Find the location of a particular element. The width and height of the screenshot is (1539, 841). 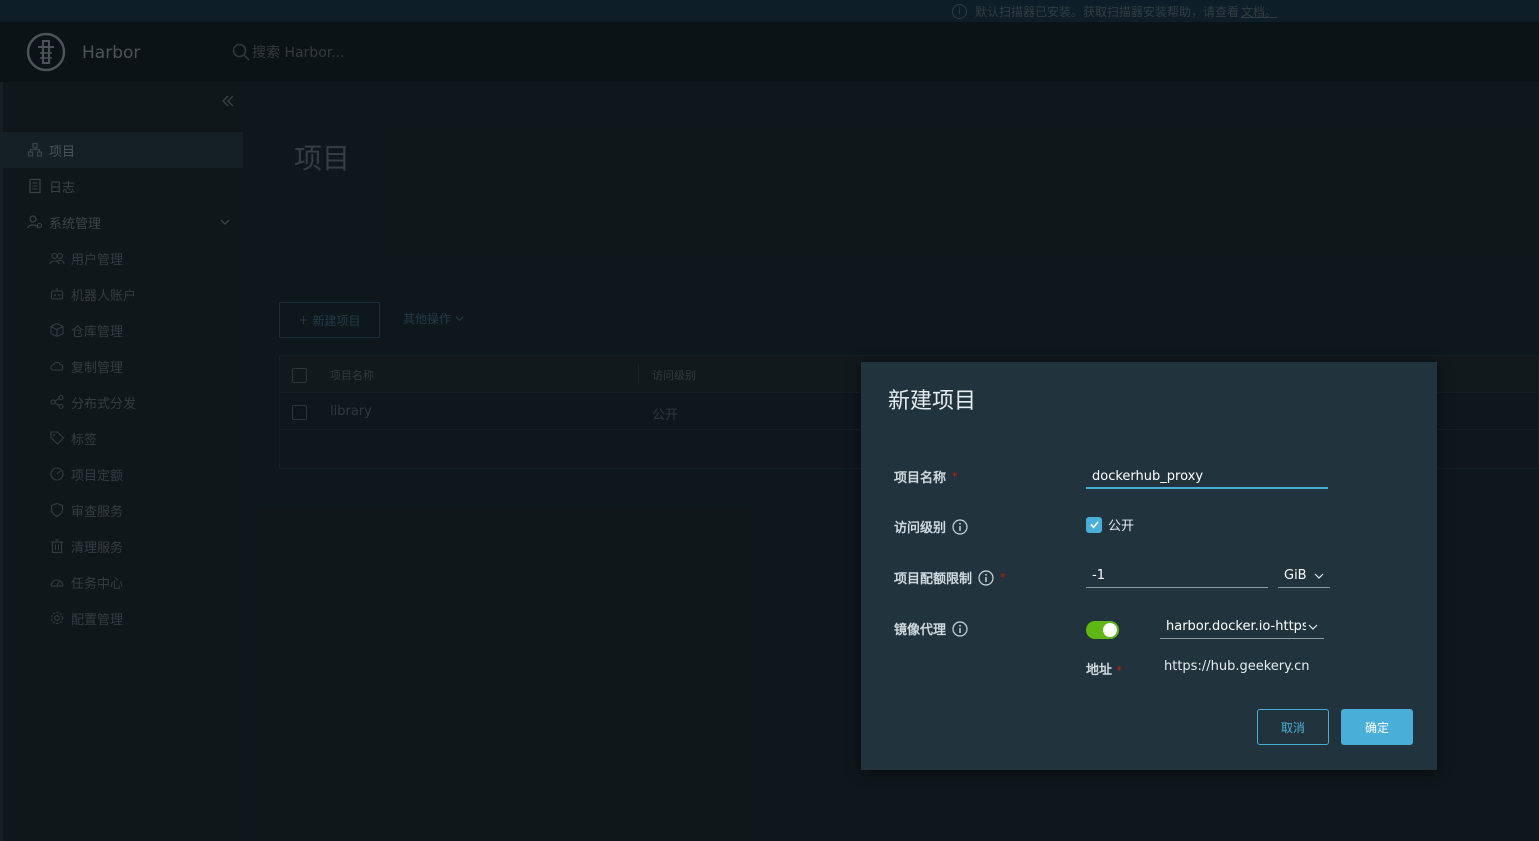

proxy-cache-toggle is located at coordinates (1102, 630).